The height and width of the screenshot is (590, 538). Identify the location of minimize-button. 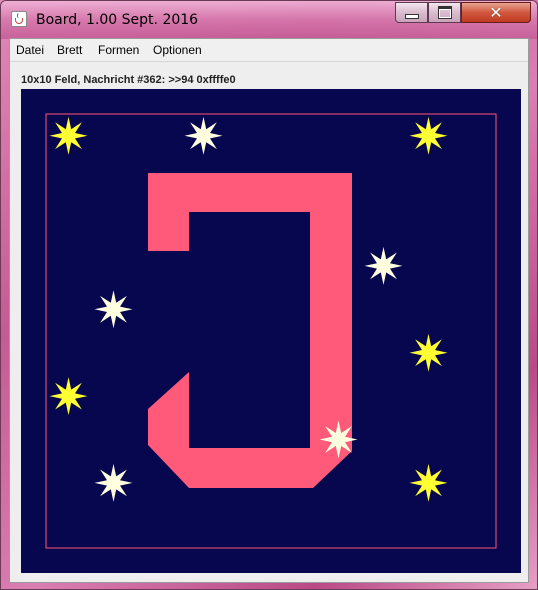
(411, 12).